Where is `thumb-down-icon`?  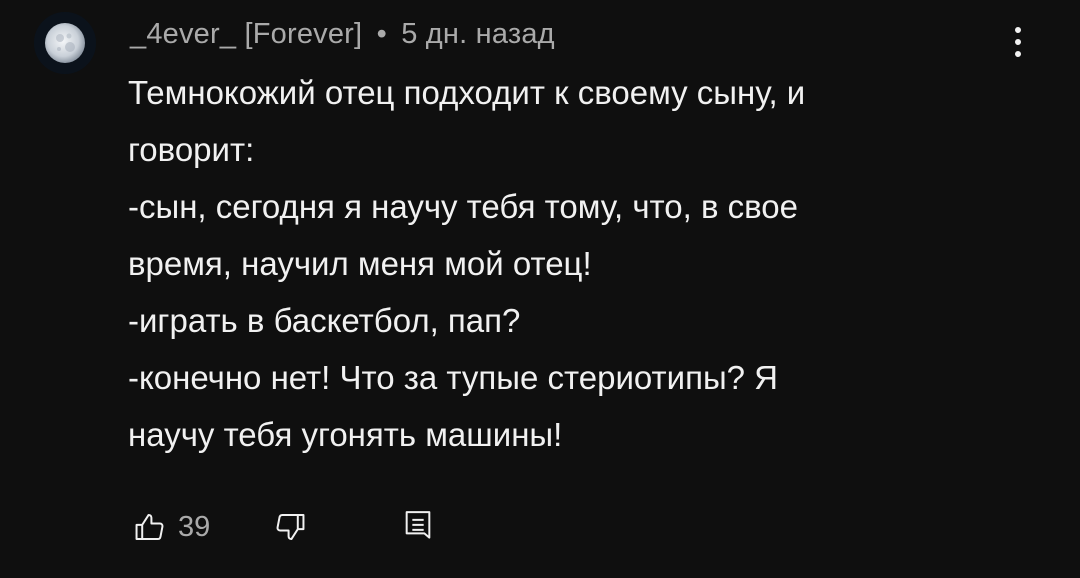
thumb-down-icon is located at coordinates (290, 527).